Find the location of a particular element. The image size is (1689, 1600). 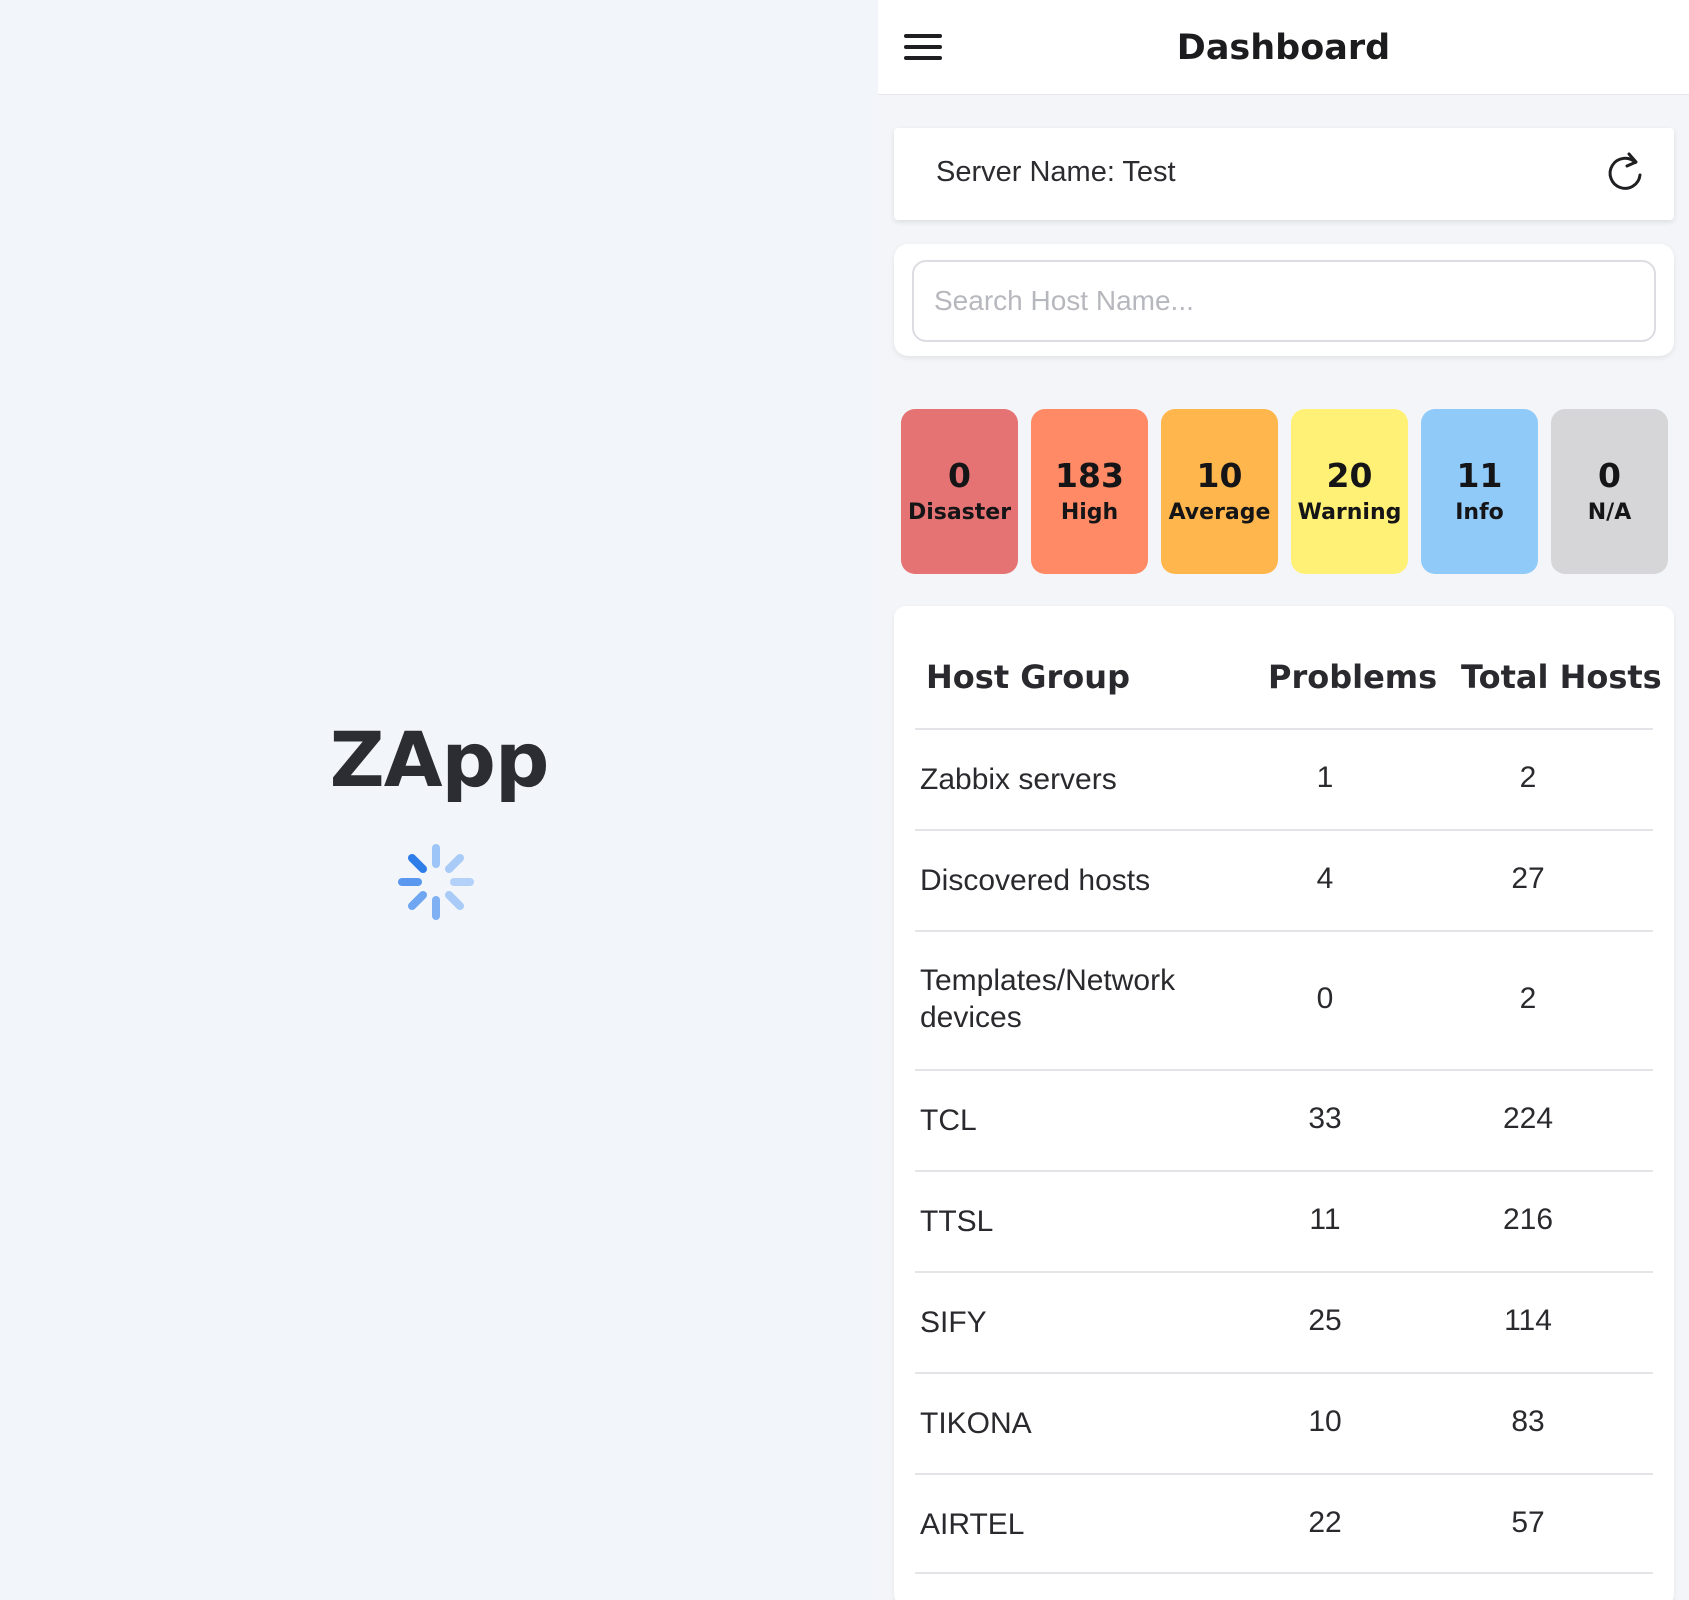

severity-warning-tile: 20 Warning is located at coordinates (1349, 491).